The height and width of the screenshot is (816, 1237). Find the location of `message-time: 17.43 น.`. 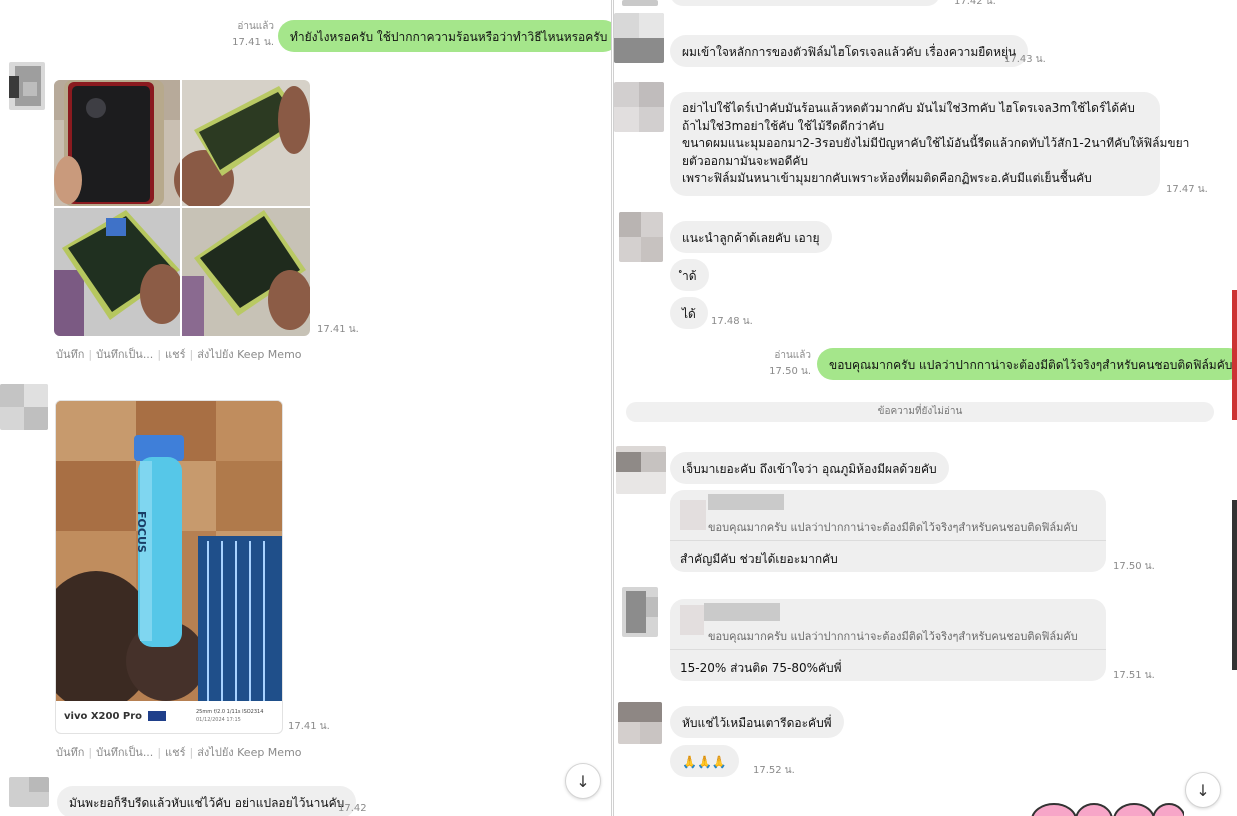

message-time: 17.43 น. is located at coordinates (1025, 59).